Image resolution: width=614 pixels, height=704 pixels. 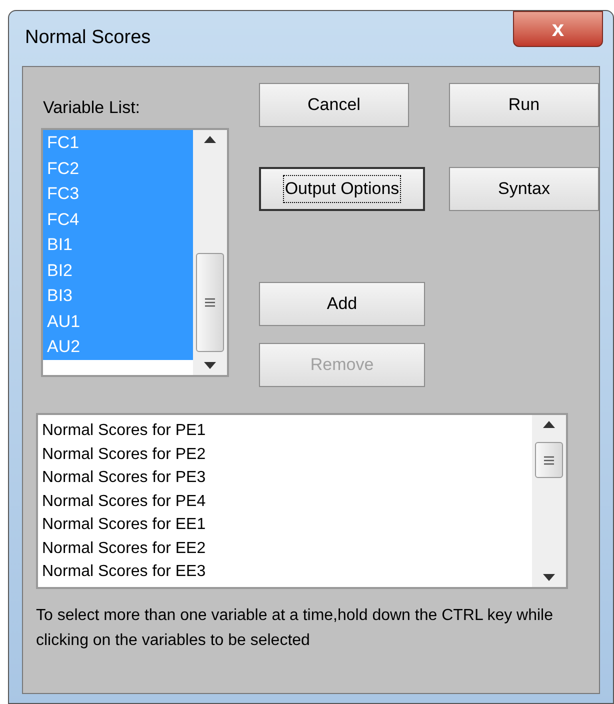 What do you see at coordinates (287, 454) in the screenshot?
I see `output-item: Normal Scores for PE2` at bounding box center [287, 454].